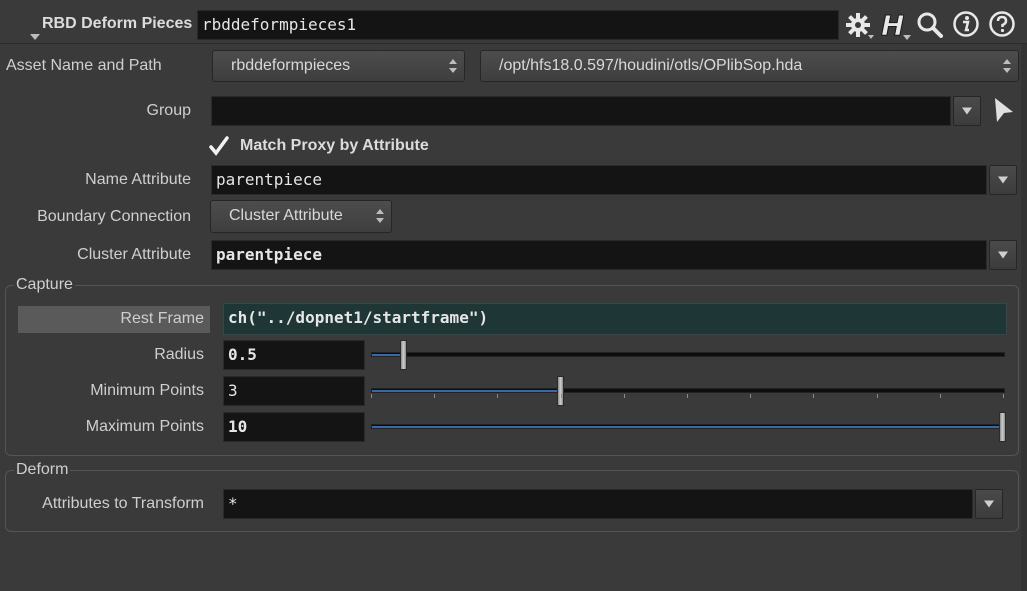  What do you see at coordinates (598, 504) in the screenshot?
I see `attrs-transform-input: *` at bounding box center [598, 504].